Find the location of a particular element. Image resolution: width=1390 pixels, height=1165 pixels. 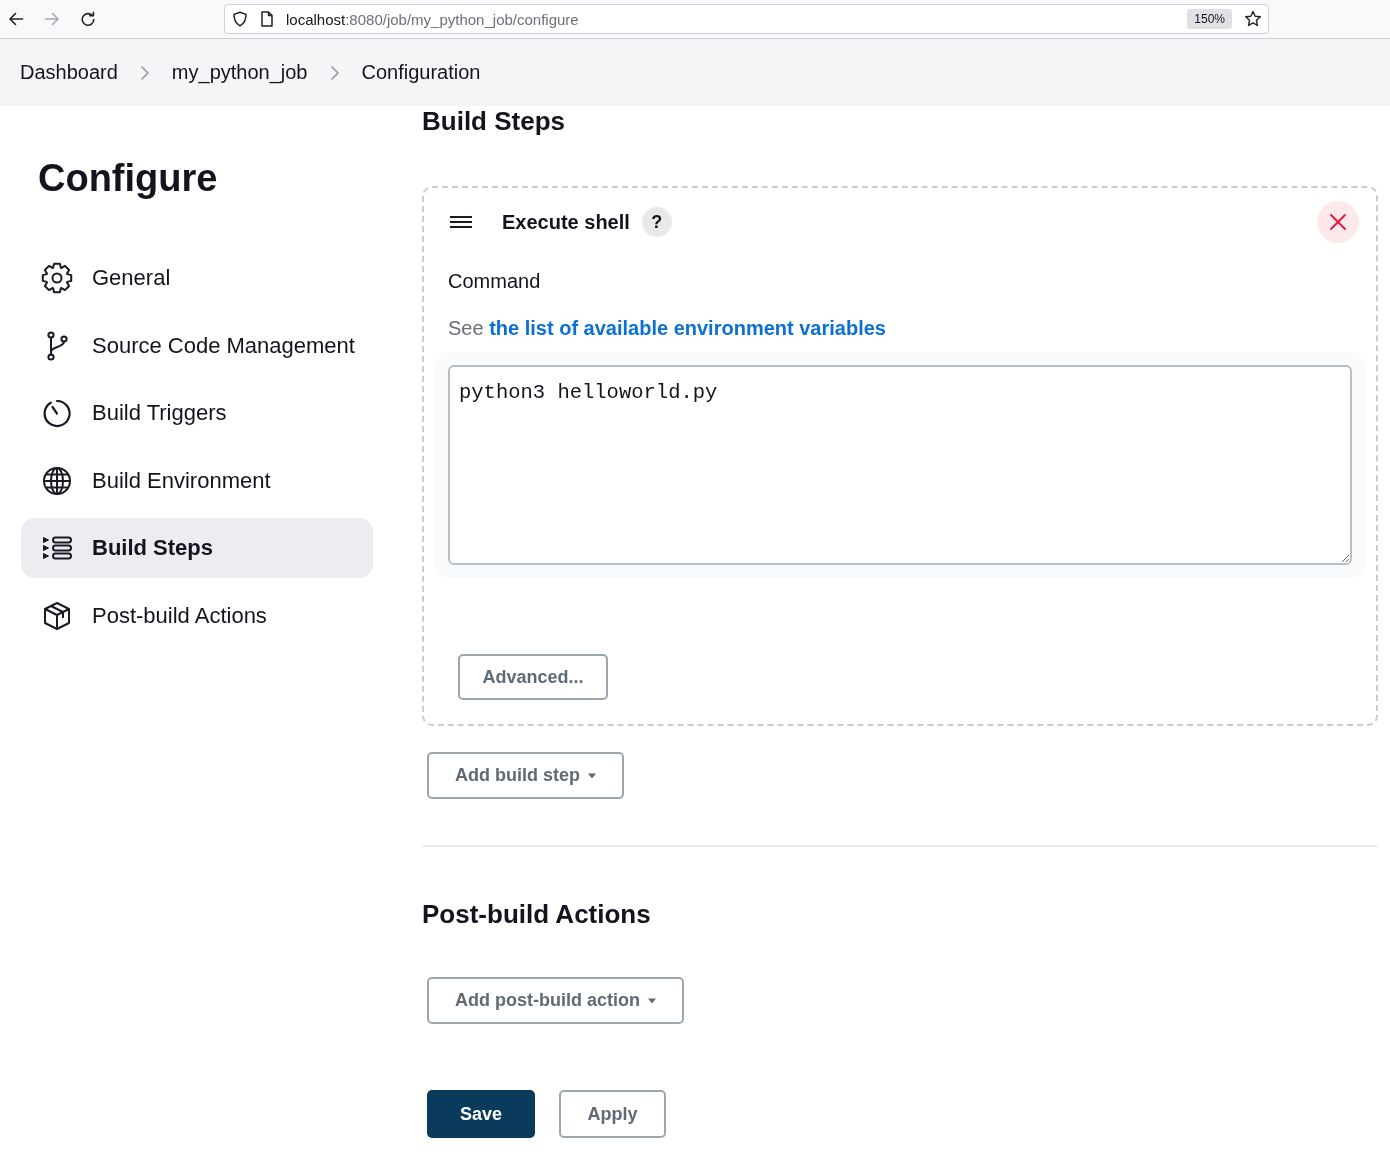

page-title: Configure is located at coordinates (128, 178).